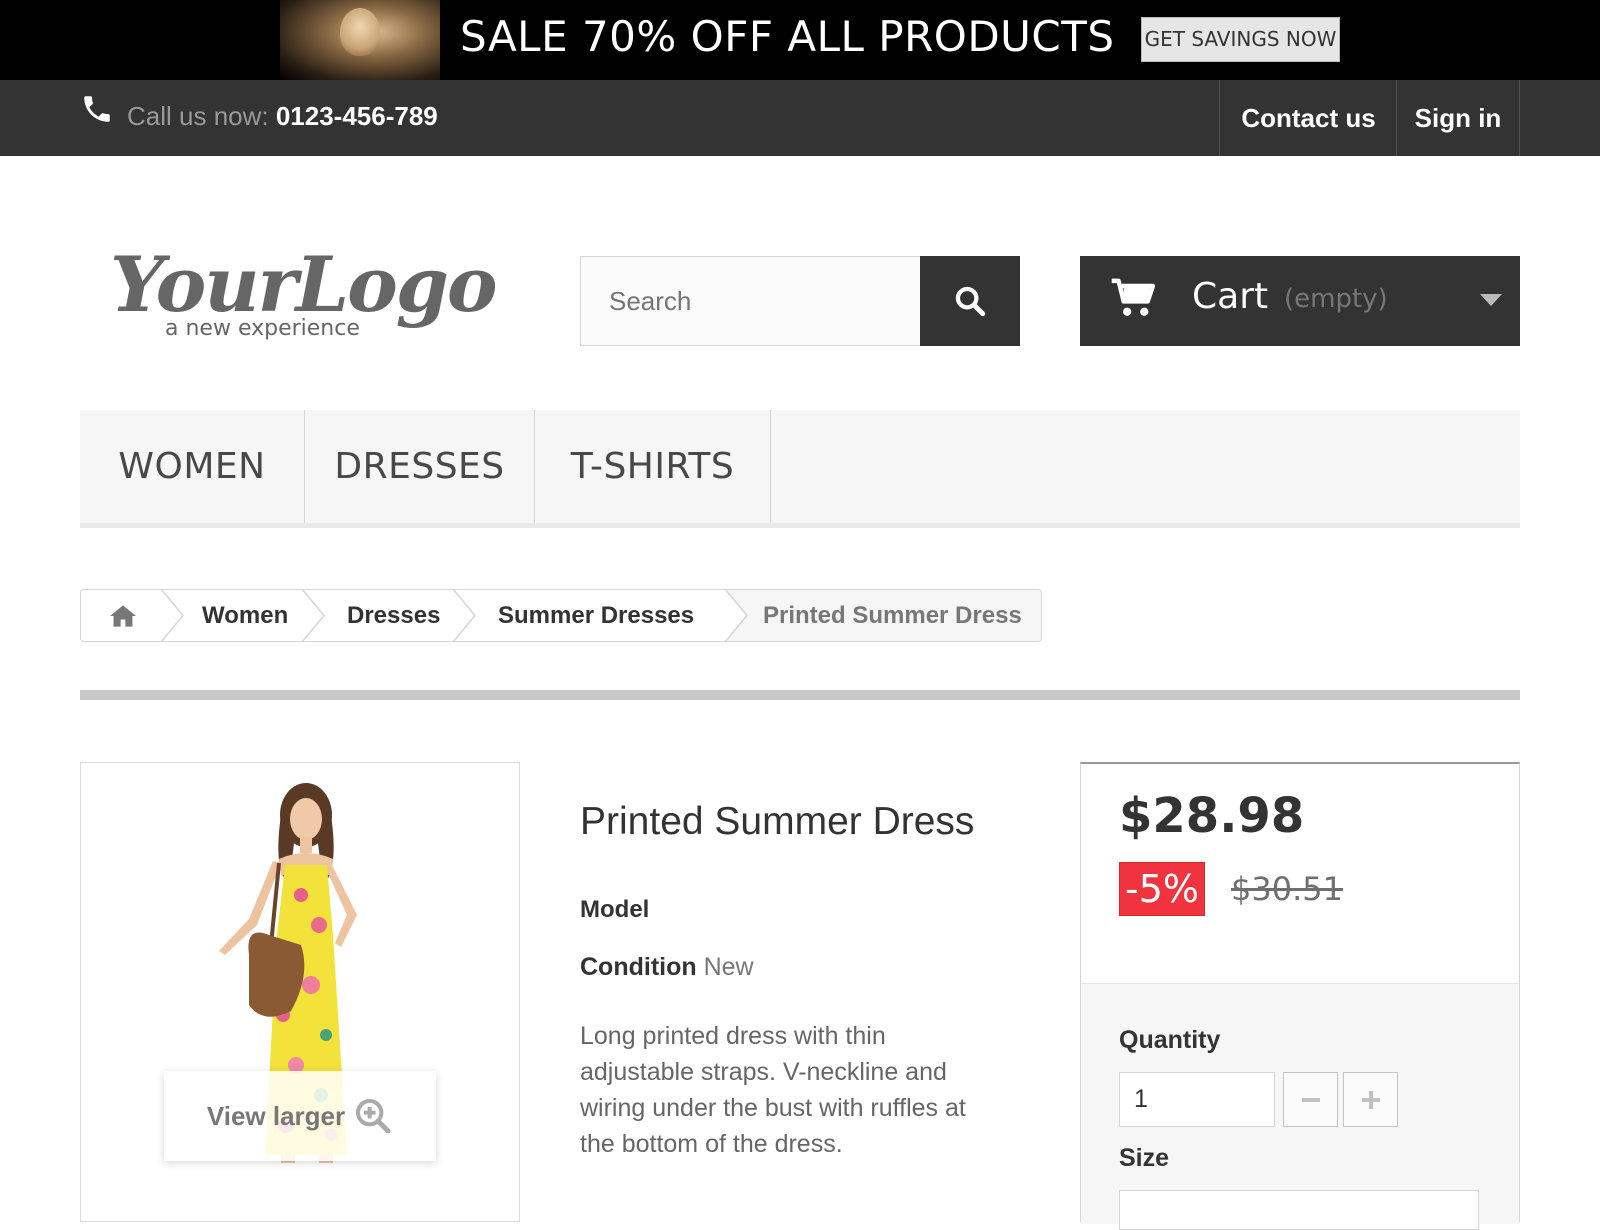 This screenshot has height=1230, width=1600. Describe the element at coordinates (728, 967) in the screenshot. I see `condition-value: New` at that location.